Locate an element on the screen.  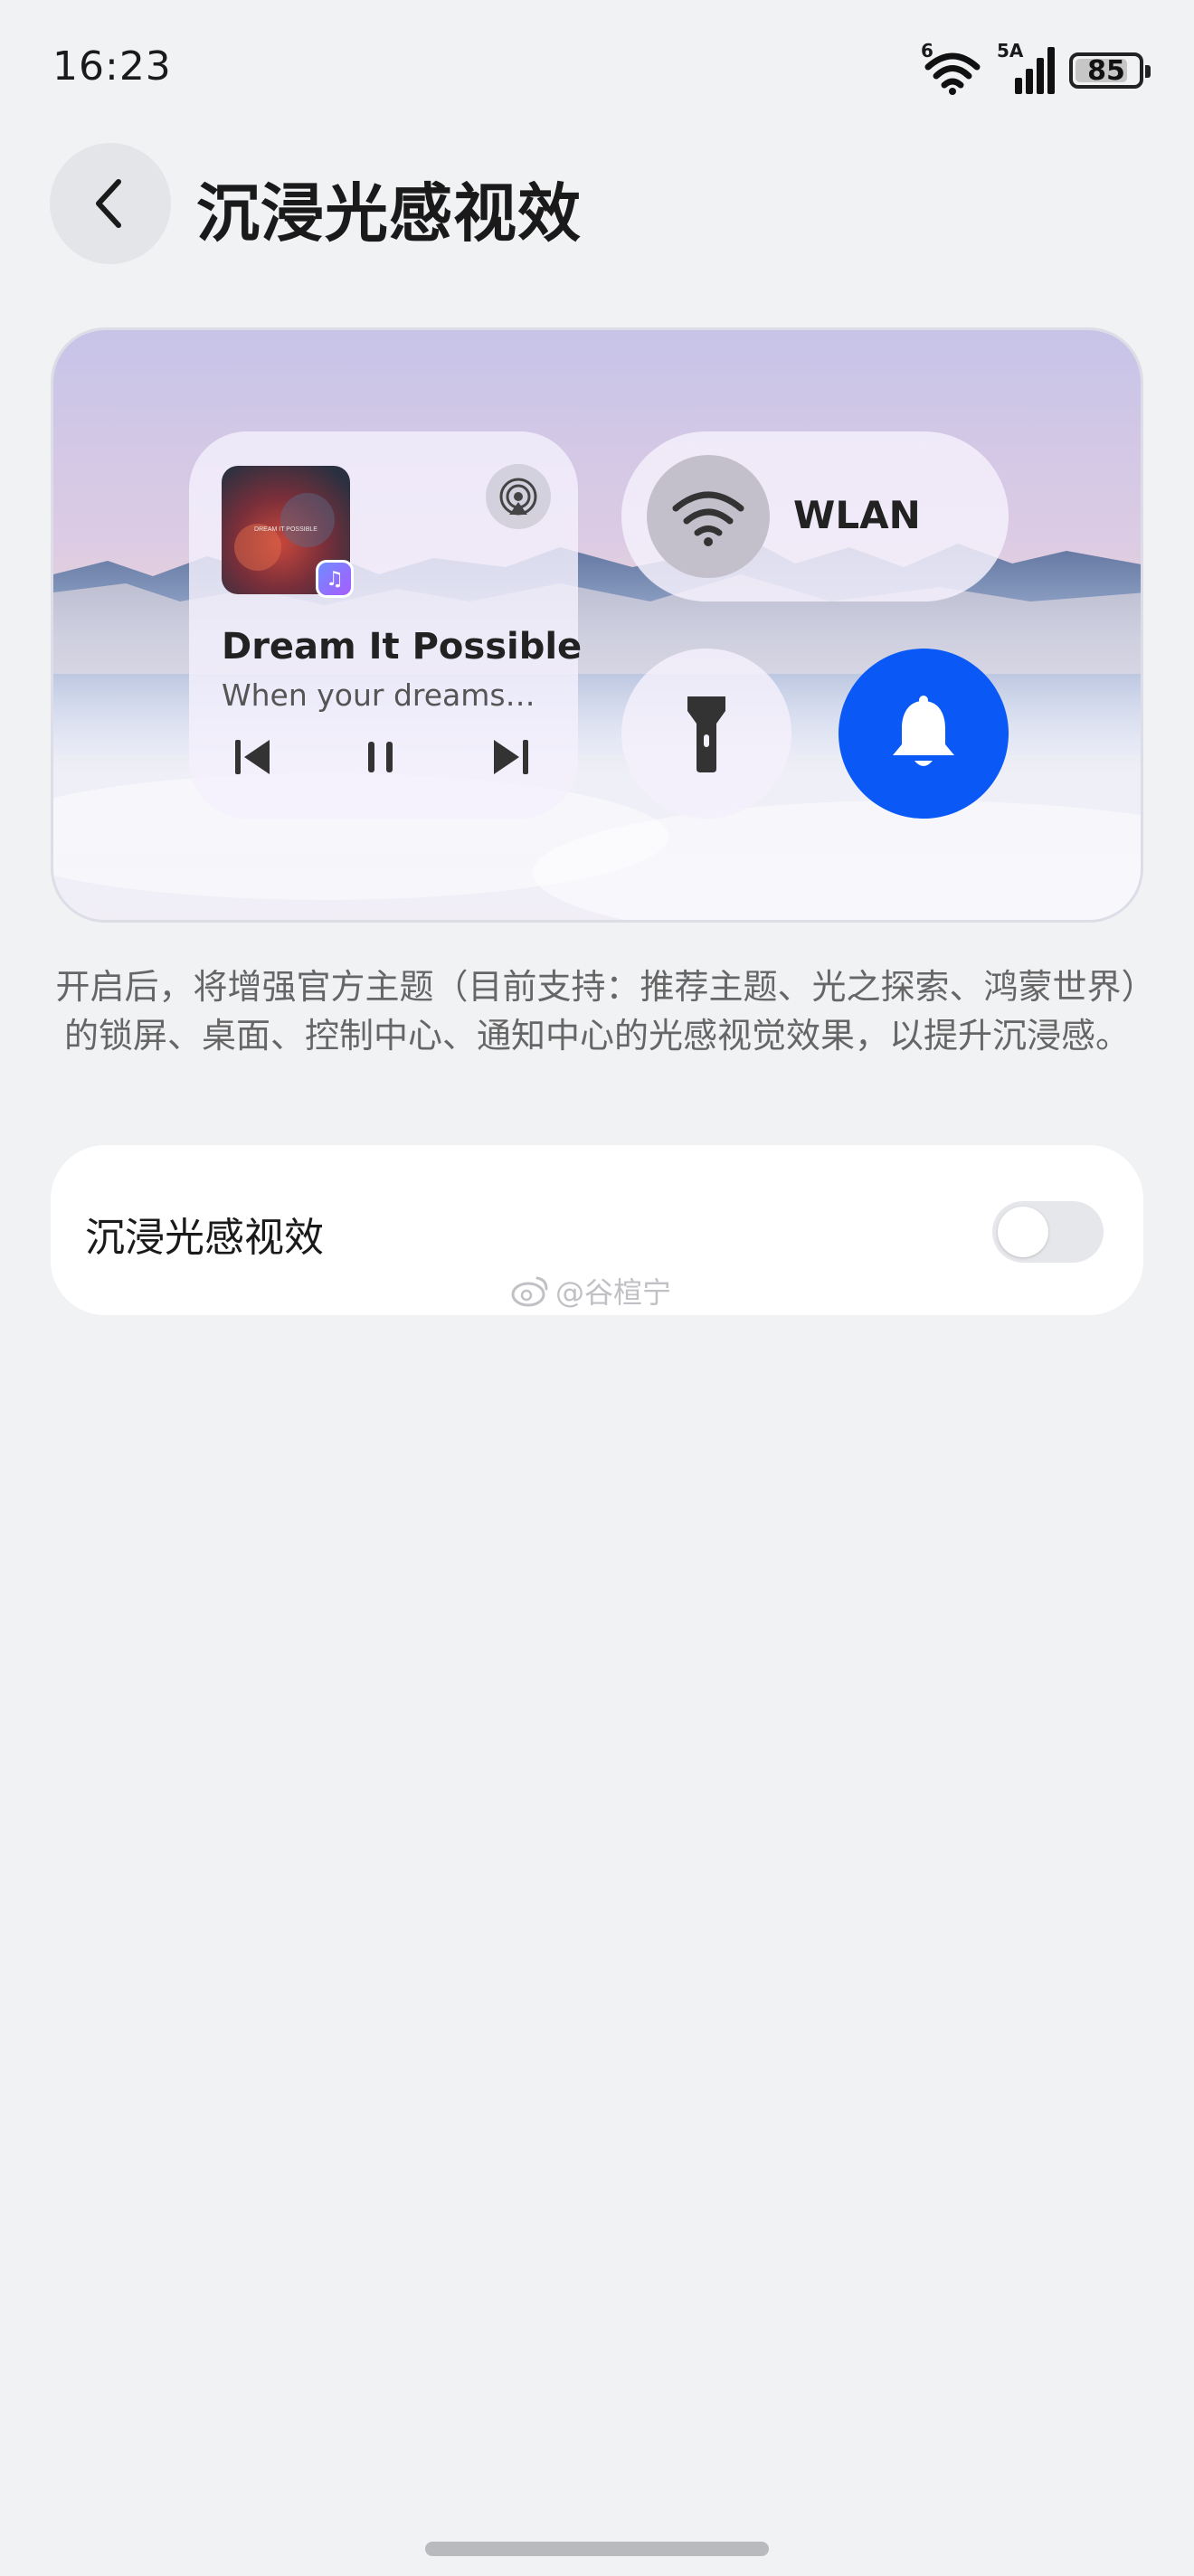
svg-text: DREAM IT POSSIBLE is located at coordinates (285, 529).